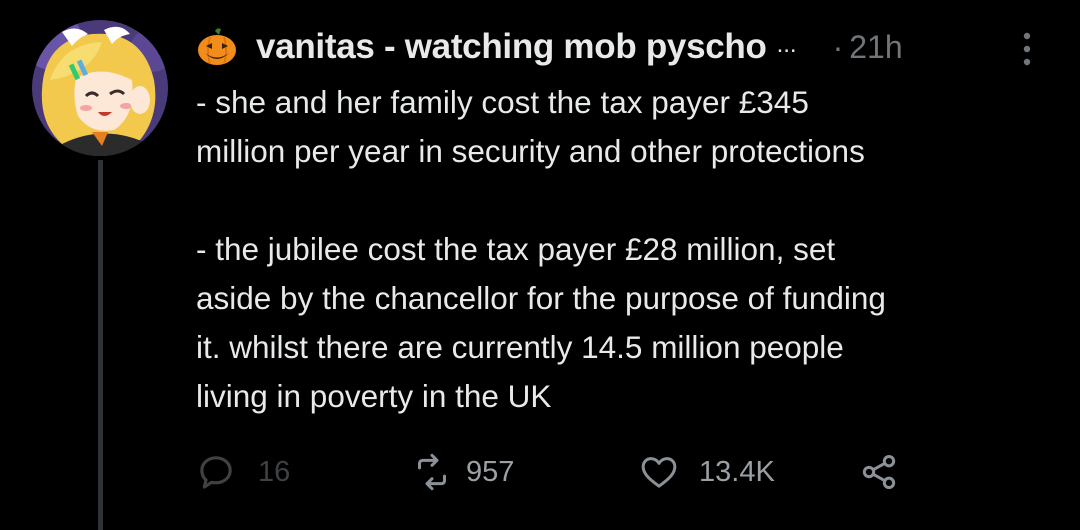  I want to click on jack-o-lantern-icon, so click(217, 46).